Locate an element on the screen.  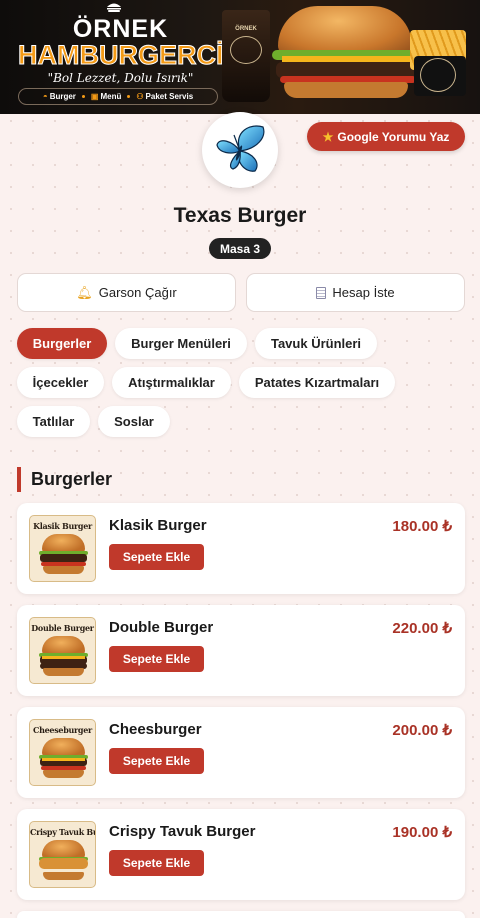
banner-nav-label: Burger is located at coordinates (62, 96).